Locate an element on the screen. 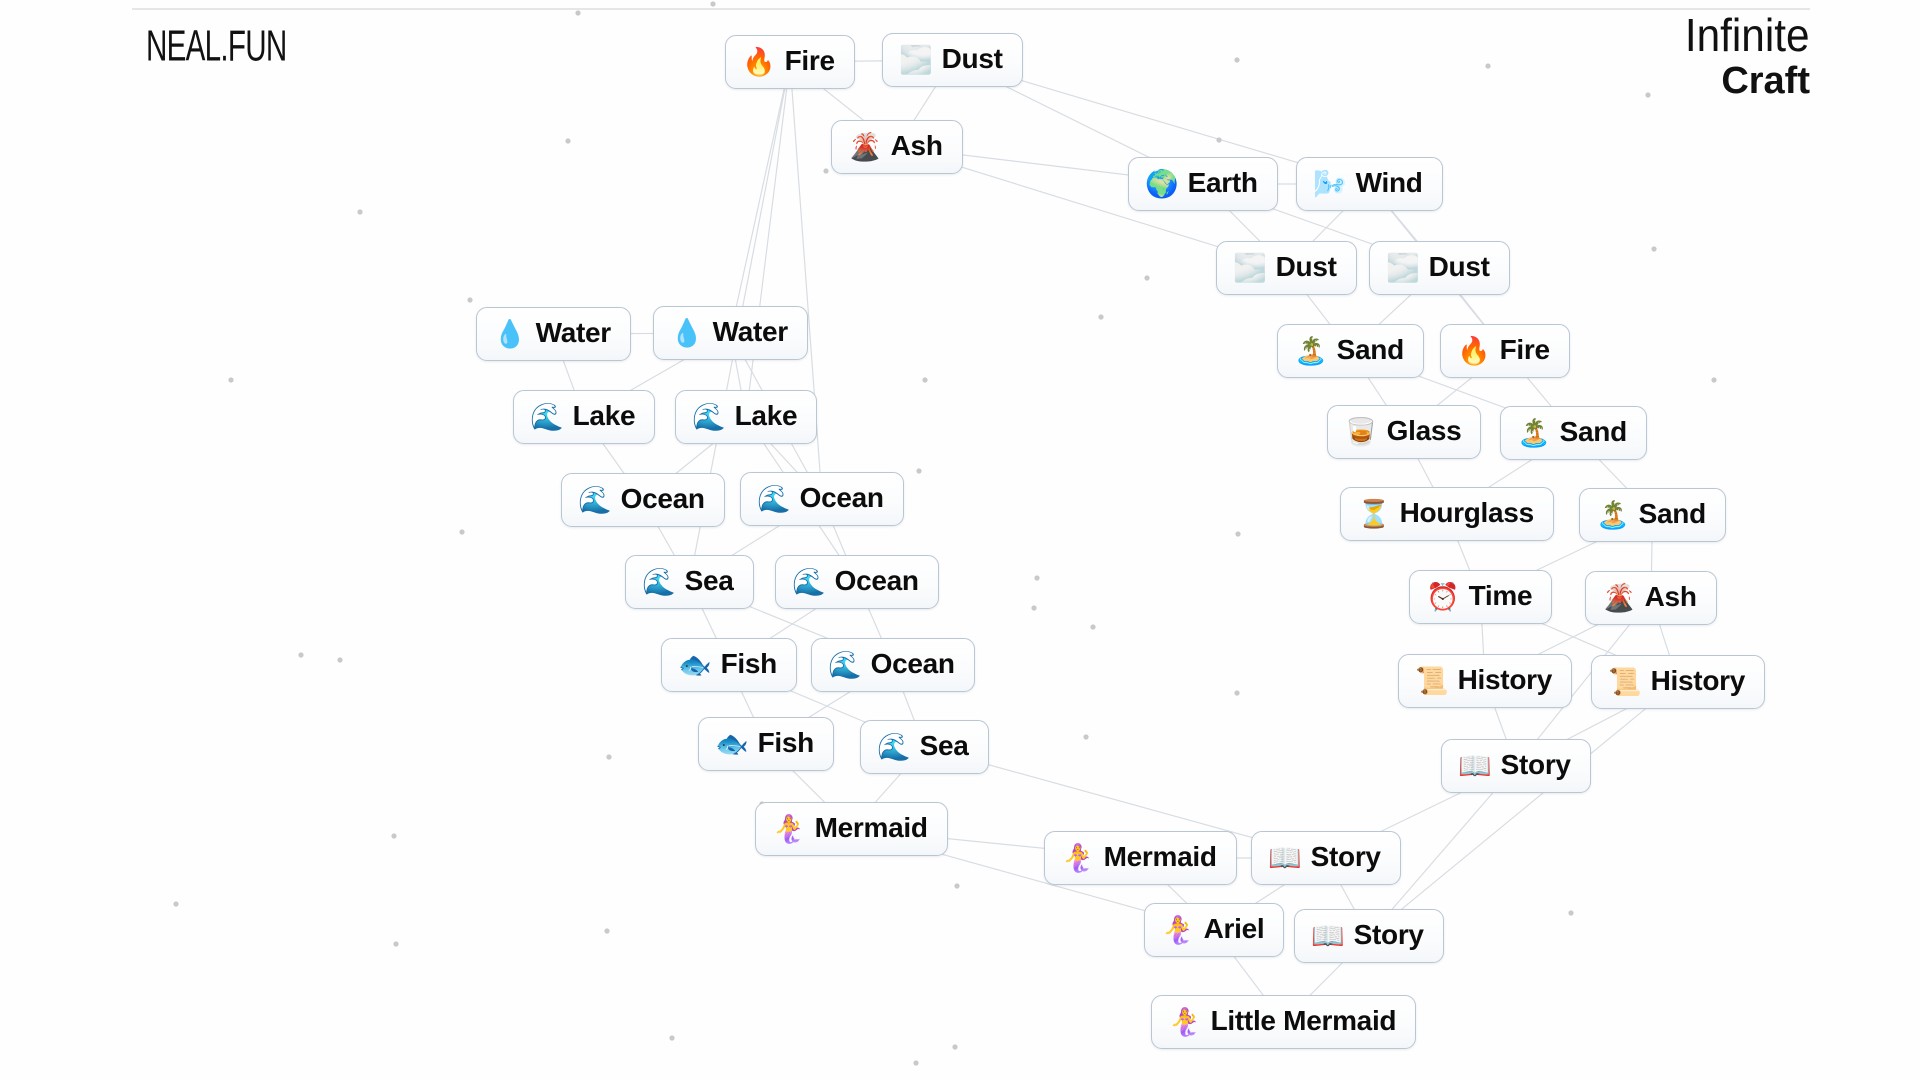 This screenshot has width=1920, height=1080. neal-fun-logo: NEAL.FUN is located at coordinates (216, 47).